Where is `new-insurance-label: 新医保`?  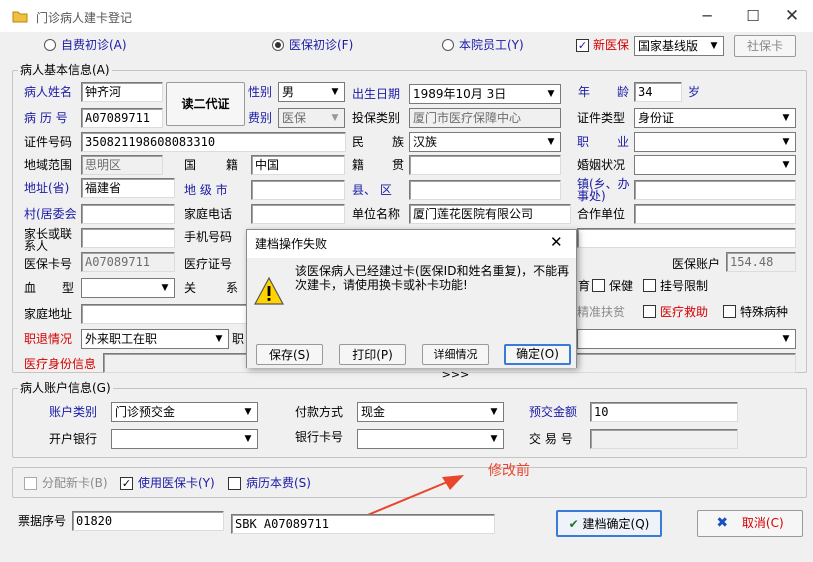
new-insurance-label: 新医保 is located at coordinates (611, 45).